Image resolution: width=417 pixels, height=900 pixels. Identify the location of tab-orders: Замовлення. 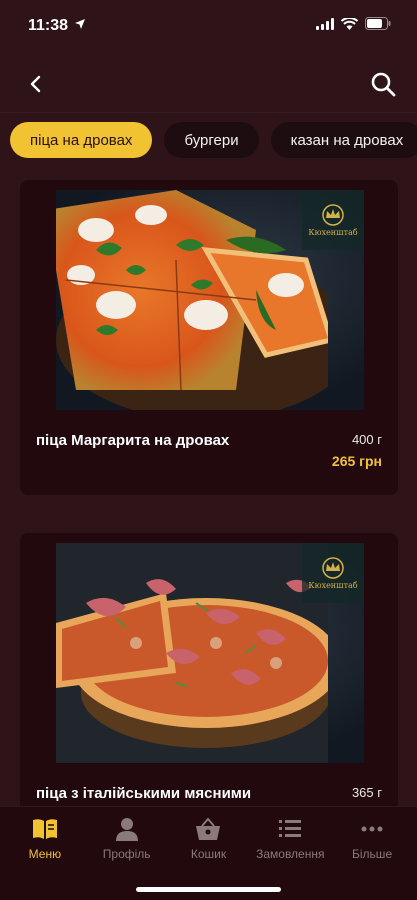
(290, 839).